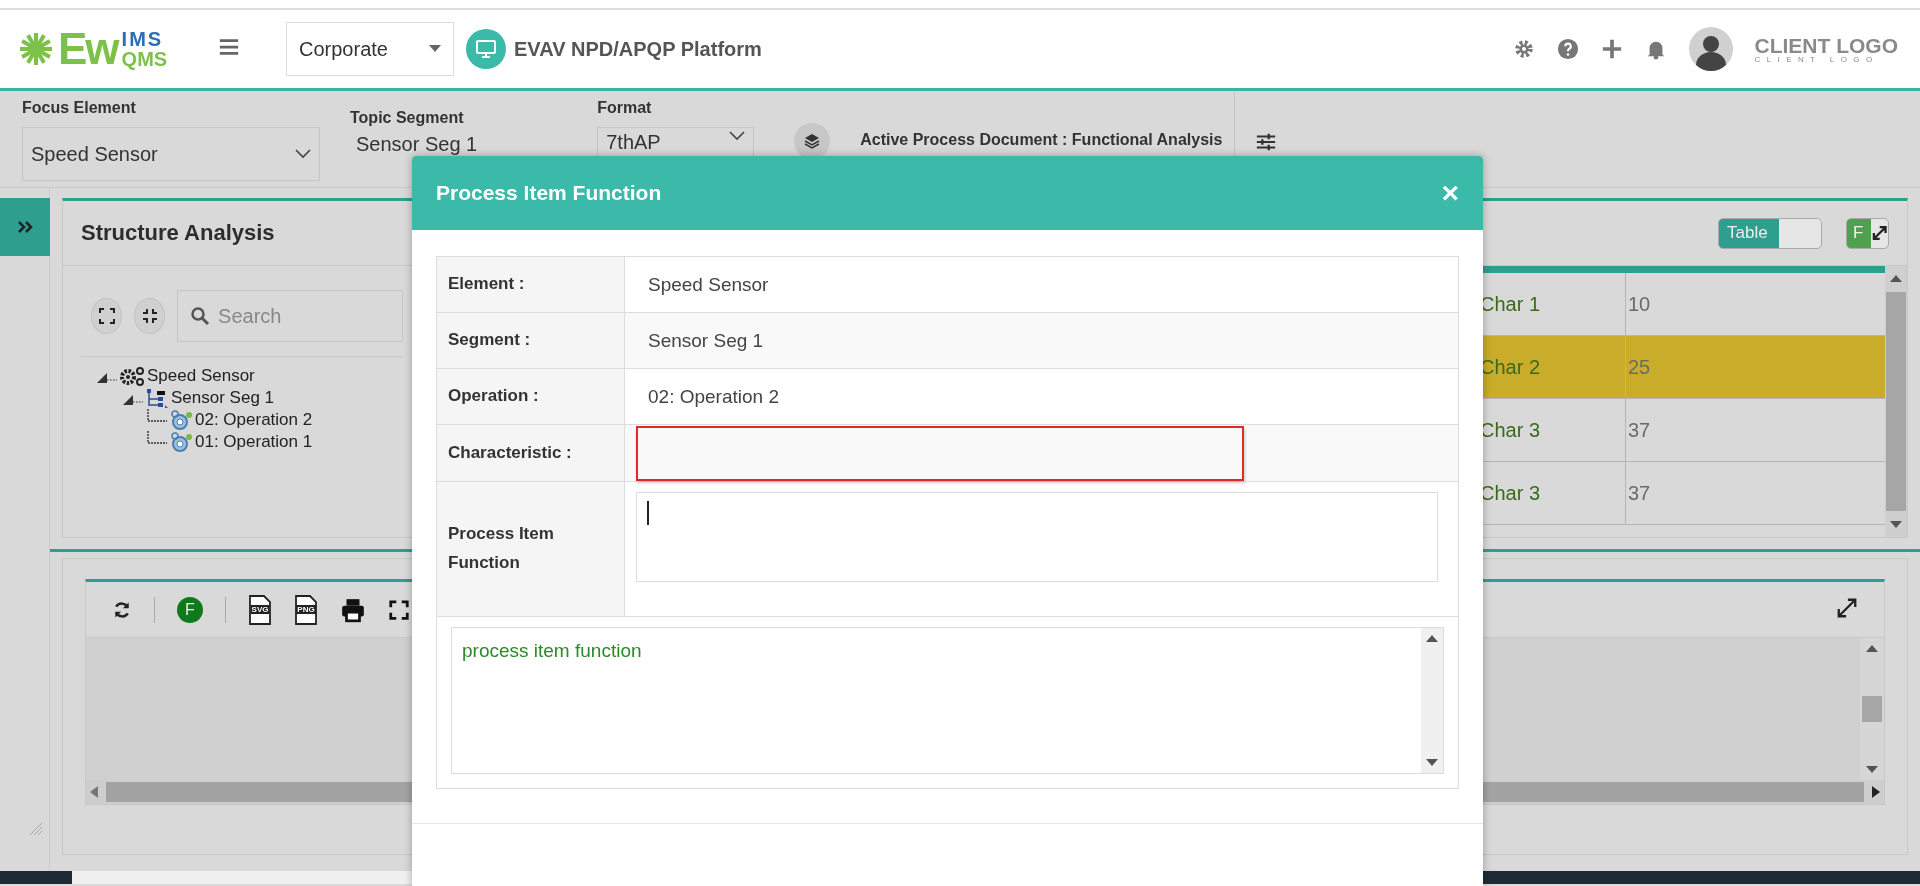  What do you see at coordinates (706, 340) in the screenshot?
I see `field-value: Sensor Seg 1` at bounding box center [706, 340].